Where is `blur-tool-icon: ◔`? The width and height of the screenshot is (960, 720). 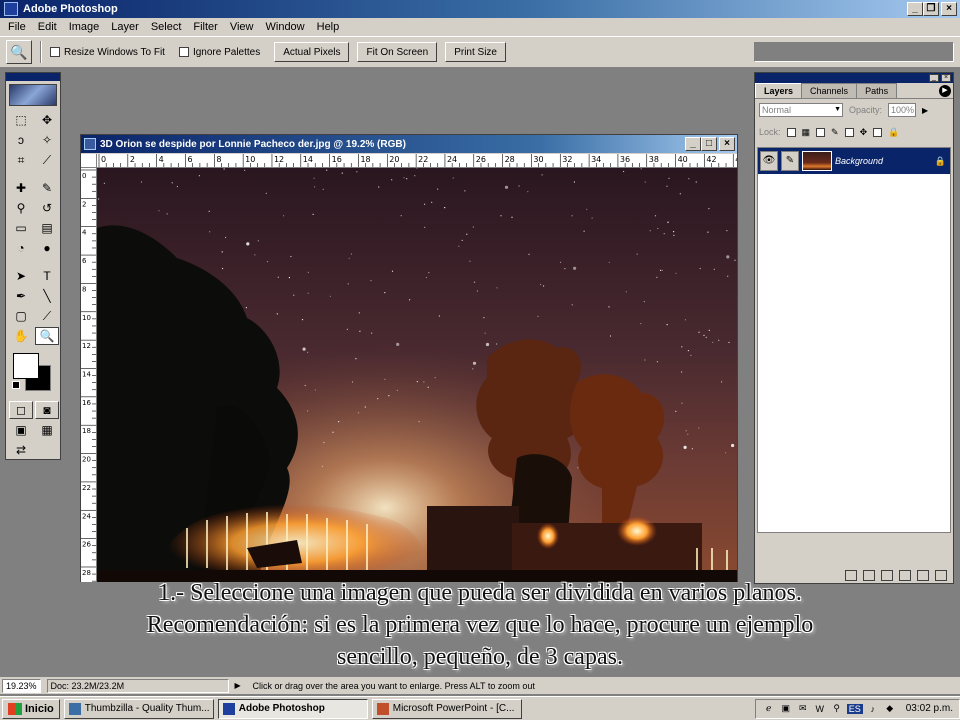 blur-tool-icon: ◔ is located at coordinates (21, 248).